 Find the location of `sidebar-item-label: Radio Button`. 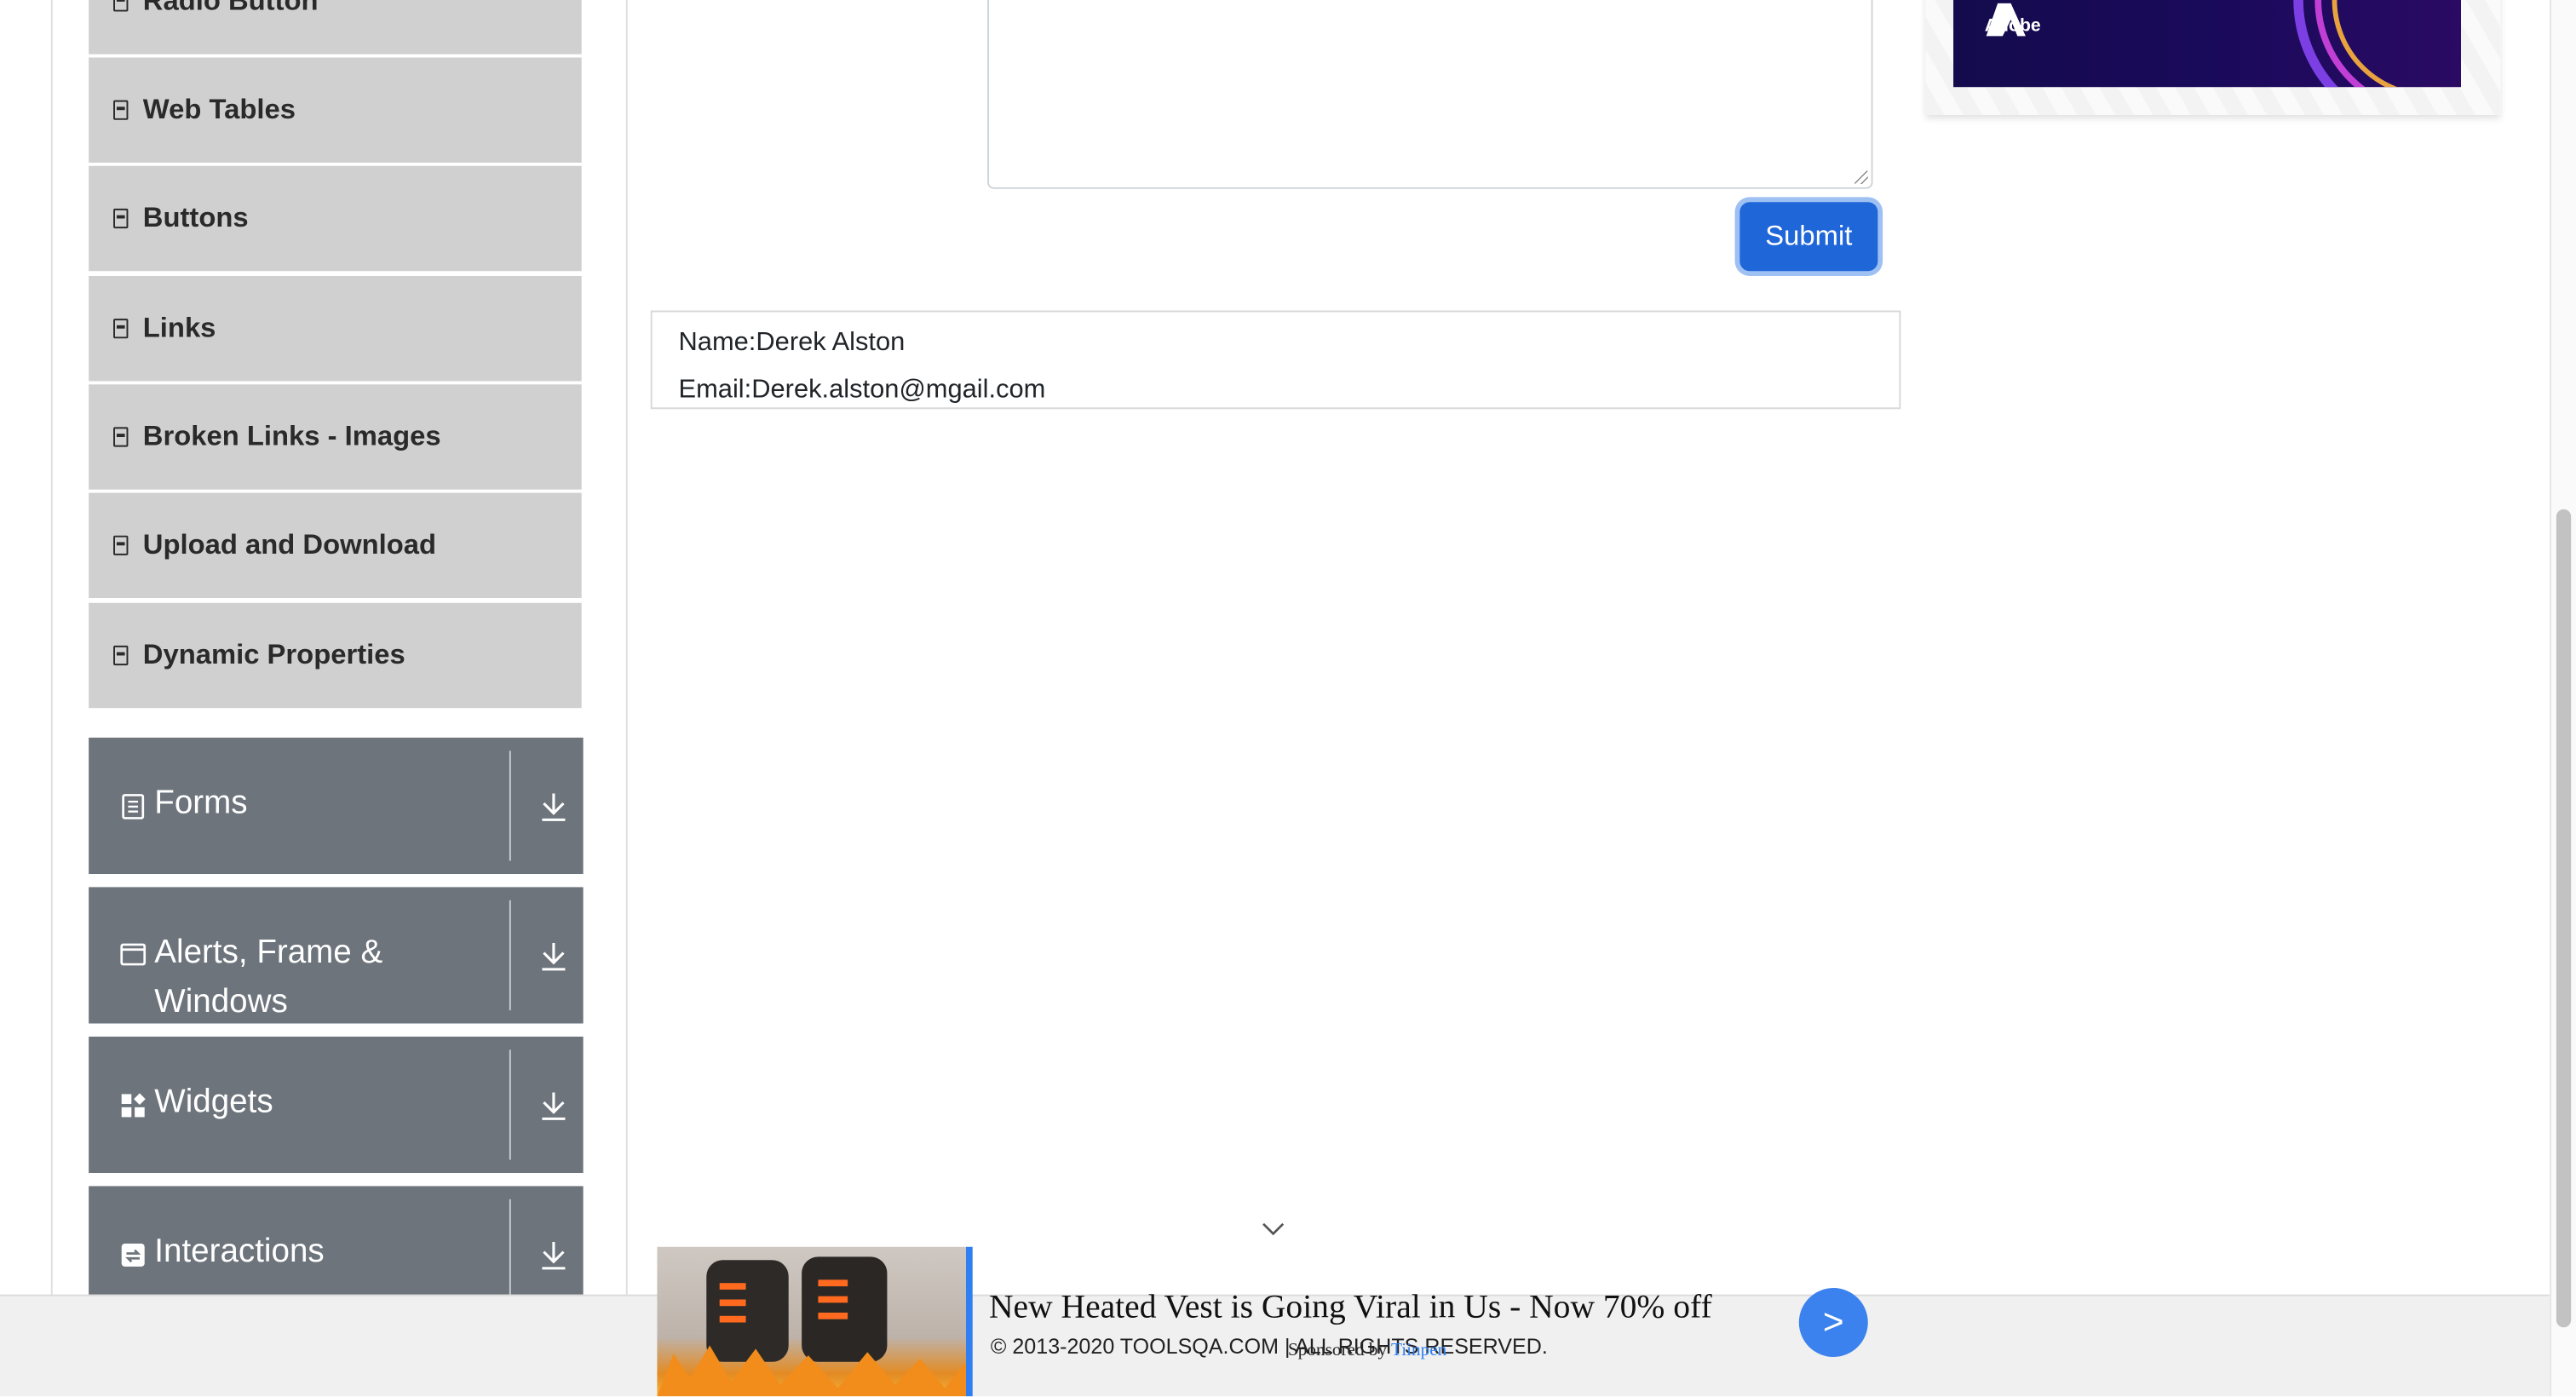

sidebar-item-label: Radio Button is located at coordinates (231, 8).